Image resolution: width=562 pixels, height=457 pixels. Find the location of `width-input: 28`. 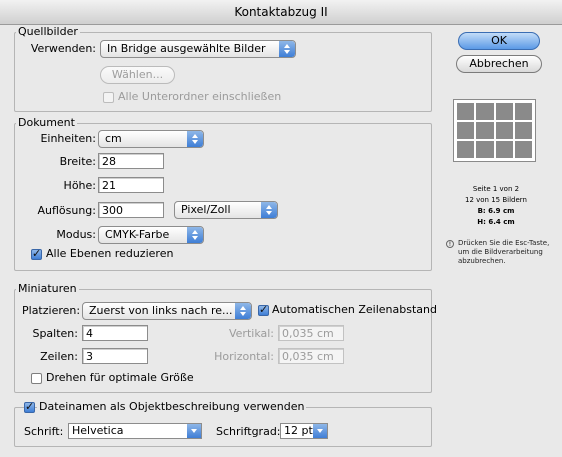

width-input: 28 is located at coordinates (131, 161).